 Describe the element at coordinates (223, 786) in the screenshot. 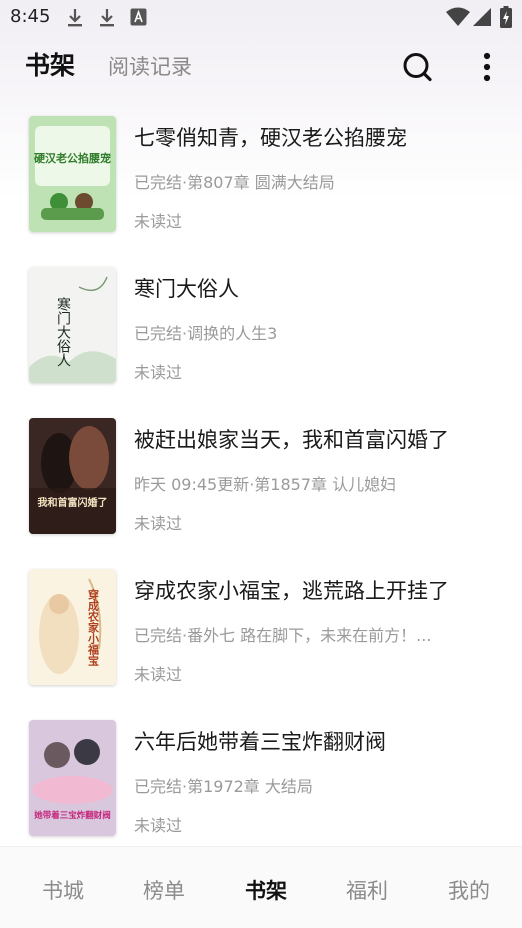

I see `book-status: 已完结·第1972章 大结局` at that location.